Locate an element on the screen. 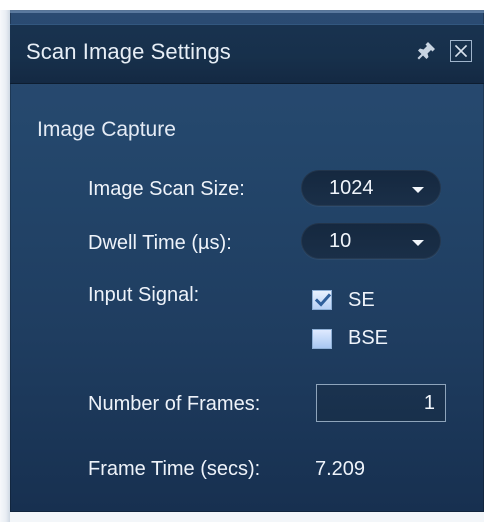 Image resolution: width=484 pixels, height=522 pixels. panel-top-line is located at coordinates (247, 11).